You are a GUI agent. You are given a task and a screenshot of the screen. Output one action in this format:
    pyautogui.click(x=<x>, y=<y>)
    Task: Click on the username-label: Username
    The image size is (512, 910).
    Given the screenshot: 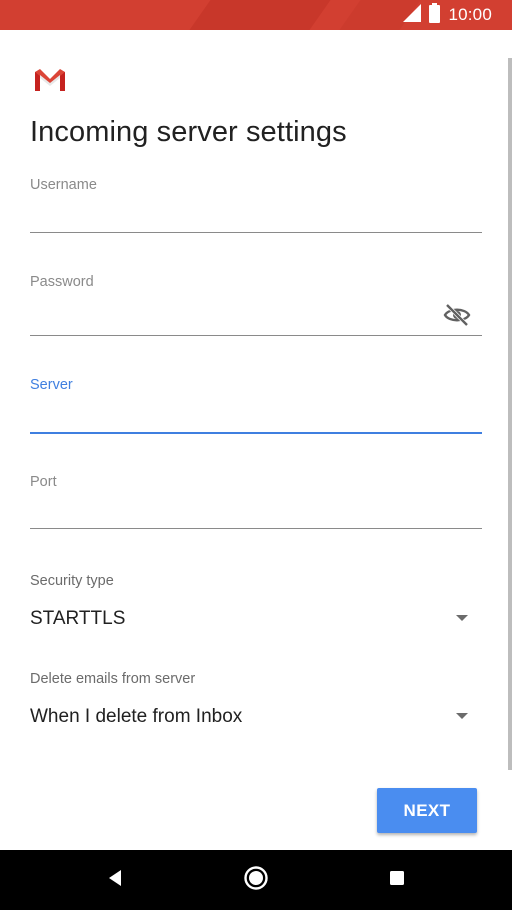 What is the action you would take?
    pyautogui.click(x=63, y=185)
    